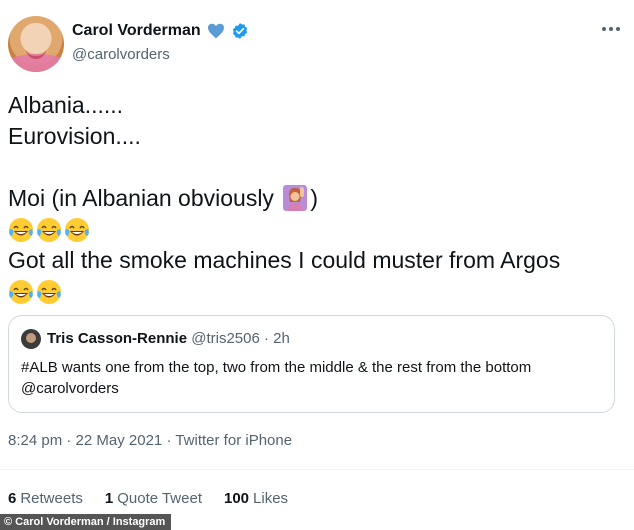  Describe the element at coordinates (31, 339) in the screenshot. I see `quoted-author-avatar` at that location.